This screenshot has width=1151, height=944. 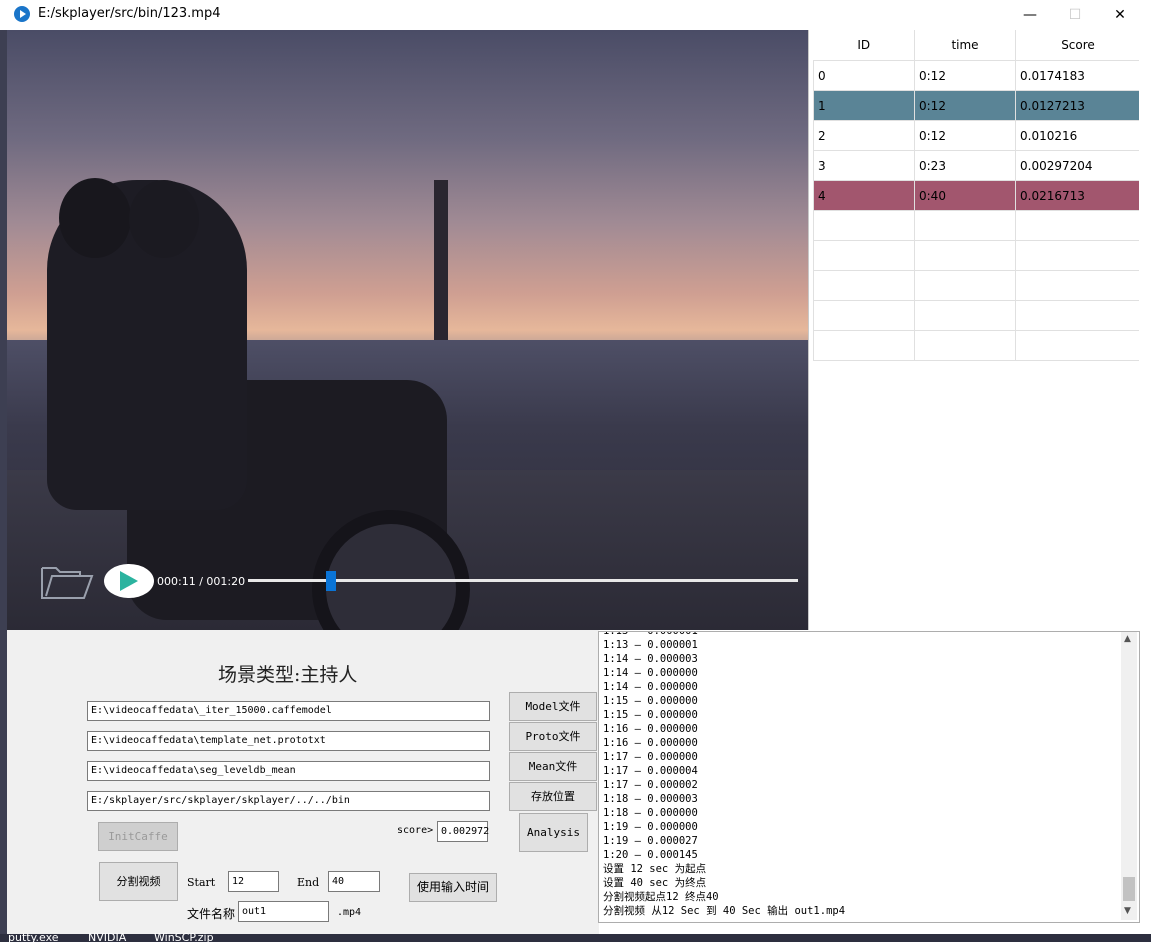 What do you see at coordinates (864, 45) in the screenshot?
I see `column-header-id: ID` at bounding box center [864, 45].